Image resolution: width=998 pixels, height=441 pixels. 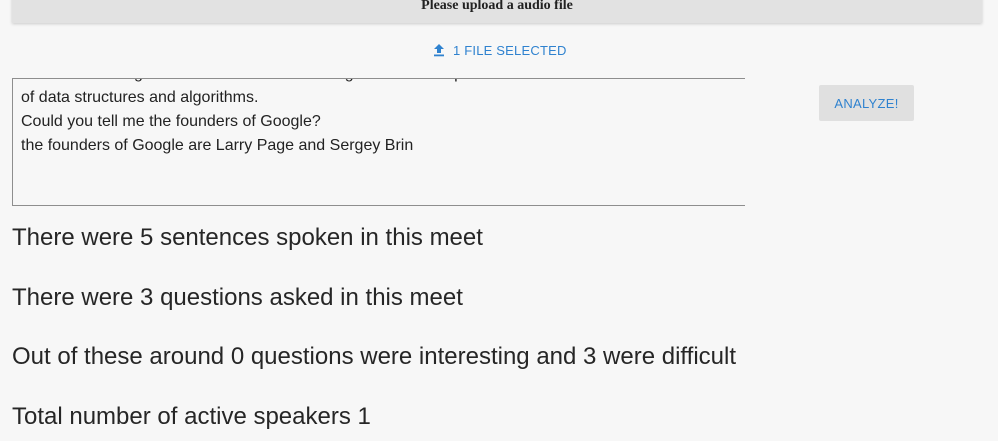 I want to click on upload-icon, so click(x=439, y=50).